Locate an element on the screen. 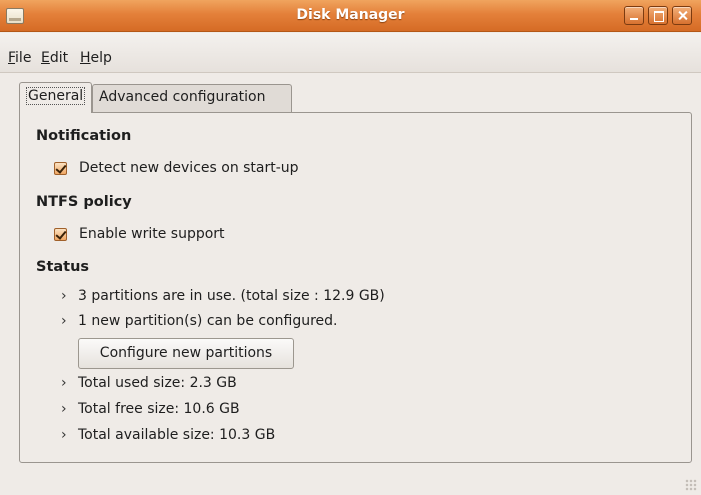 This screenshot has width=701, height=495. write-support-label: Enable write support is located at coordinates (152, 234).